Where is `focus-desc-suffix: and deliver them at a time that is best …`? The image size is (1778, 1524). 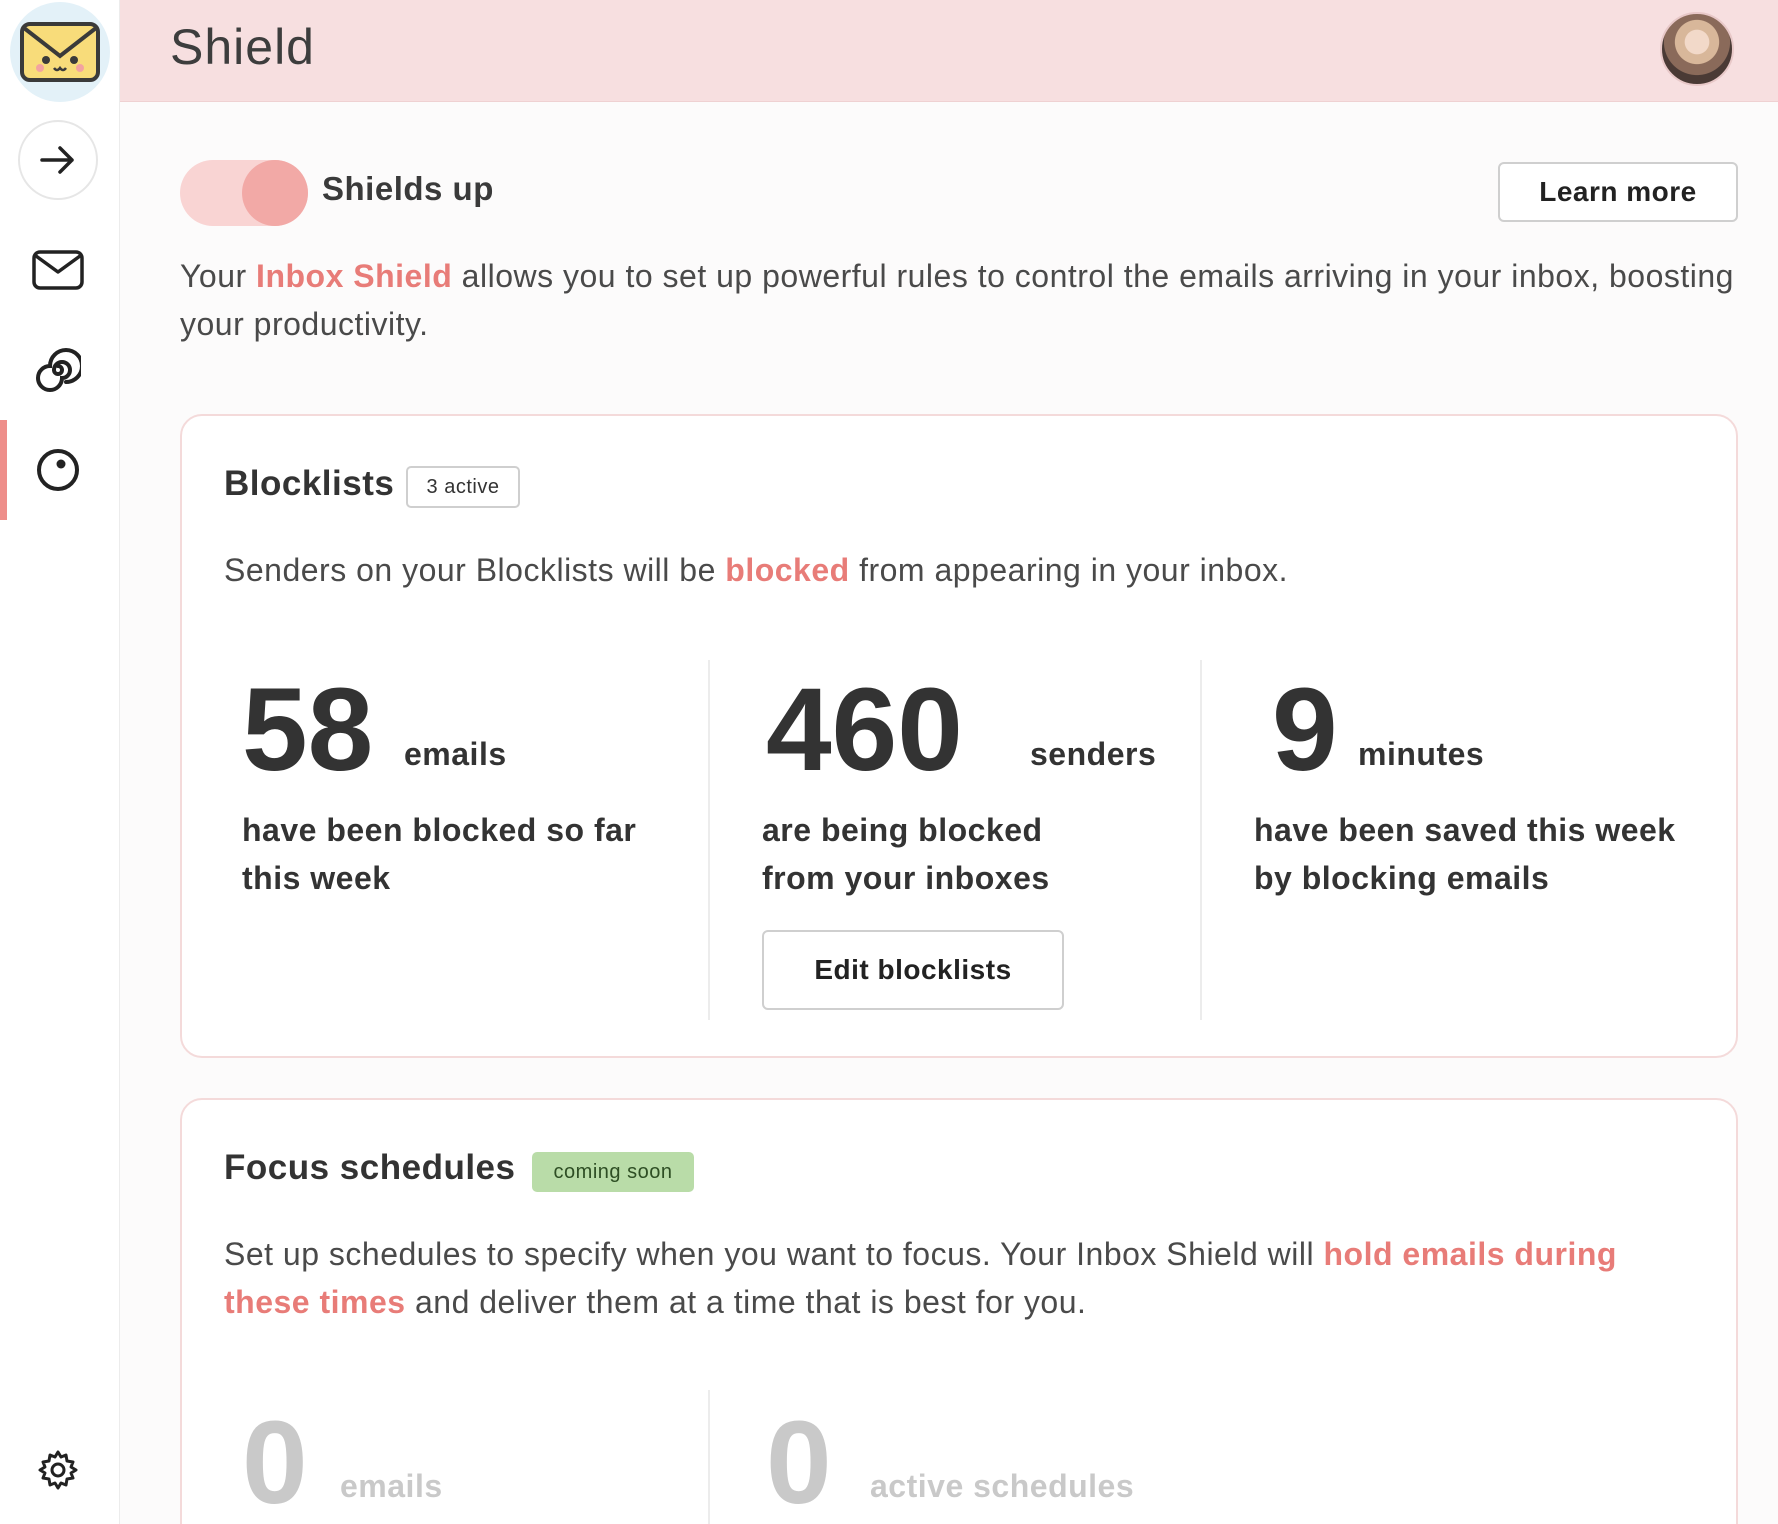
focus-desc-suffix: and deliver them at a time that is best … is located at coordinates (746, 1302).